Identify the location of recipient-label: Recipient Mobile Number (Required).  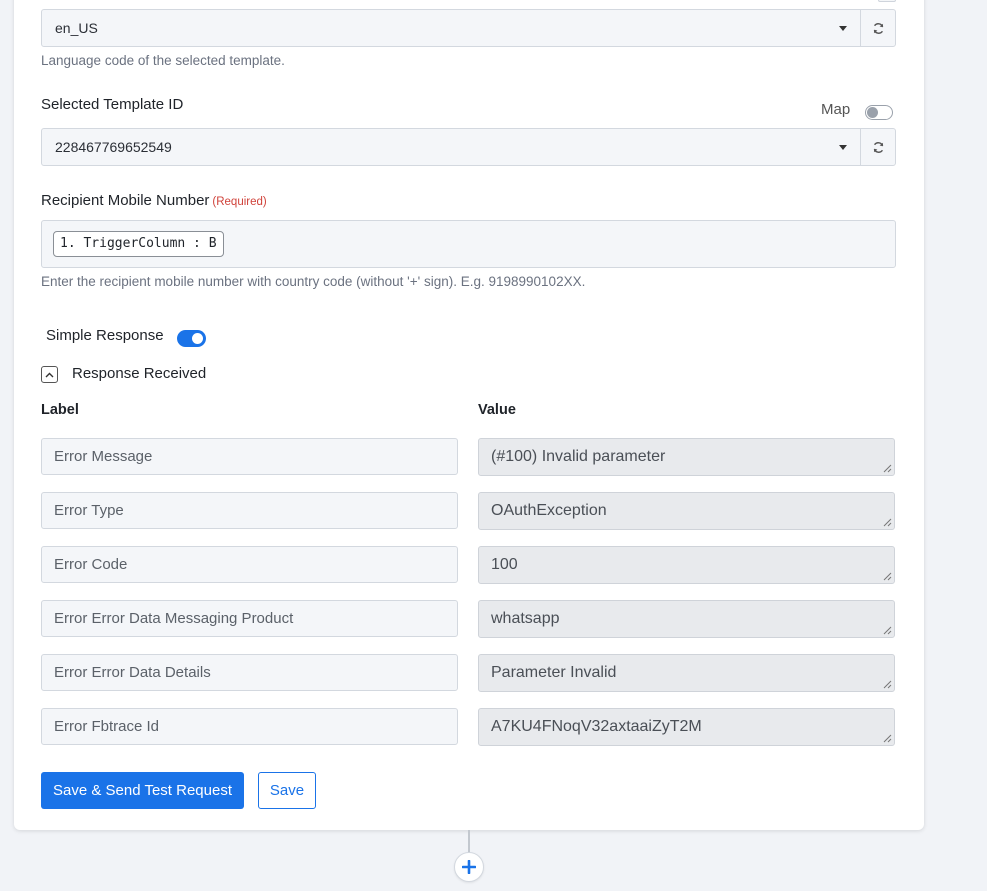
(154, 200).